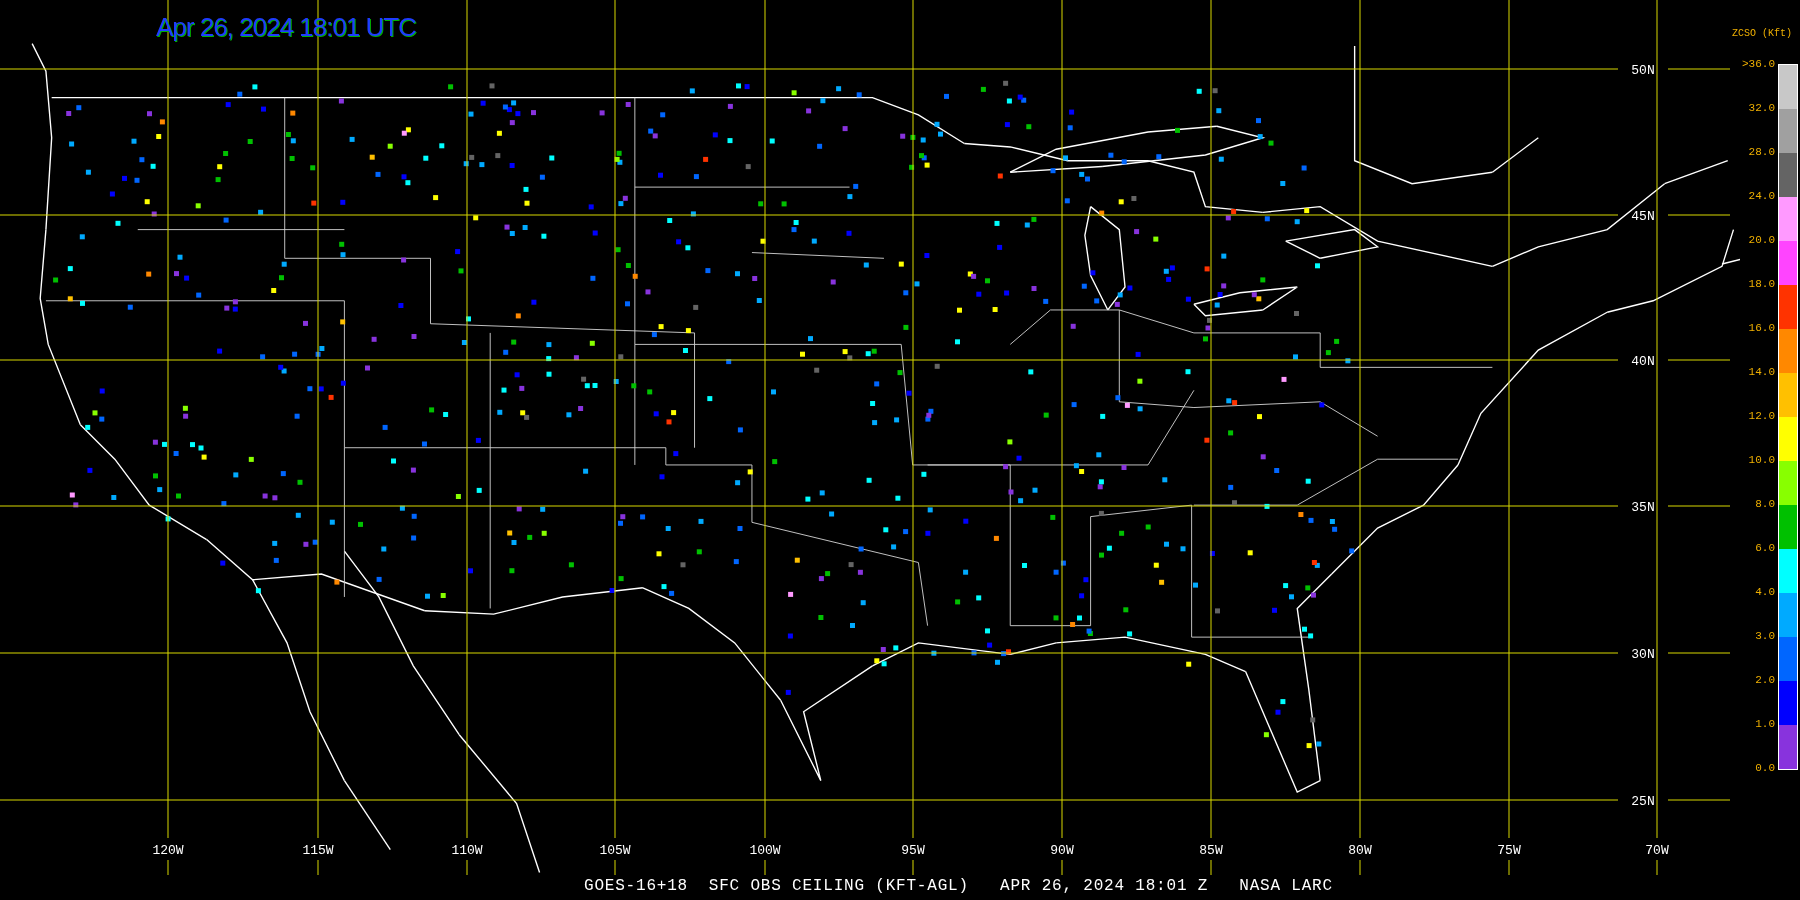  Describe the element at coordinates (1761, 460) in the screenshot. I see `legend-label: 10.0` at that location.